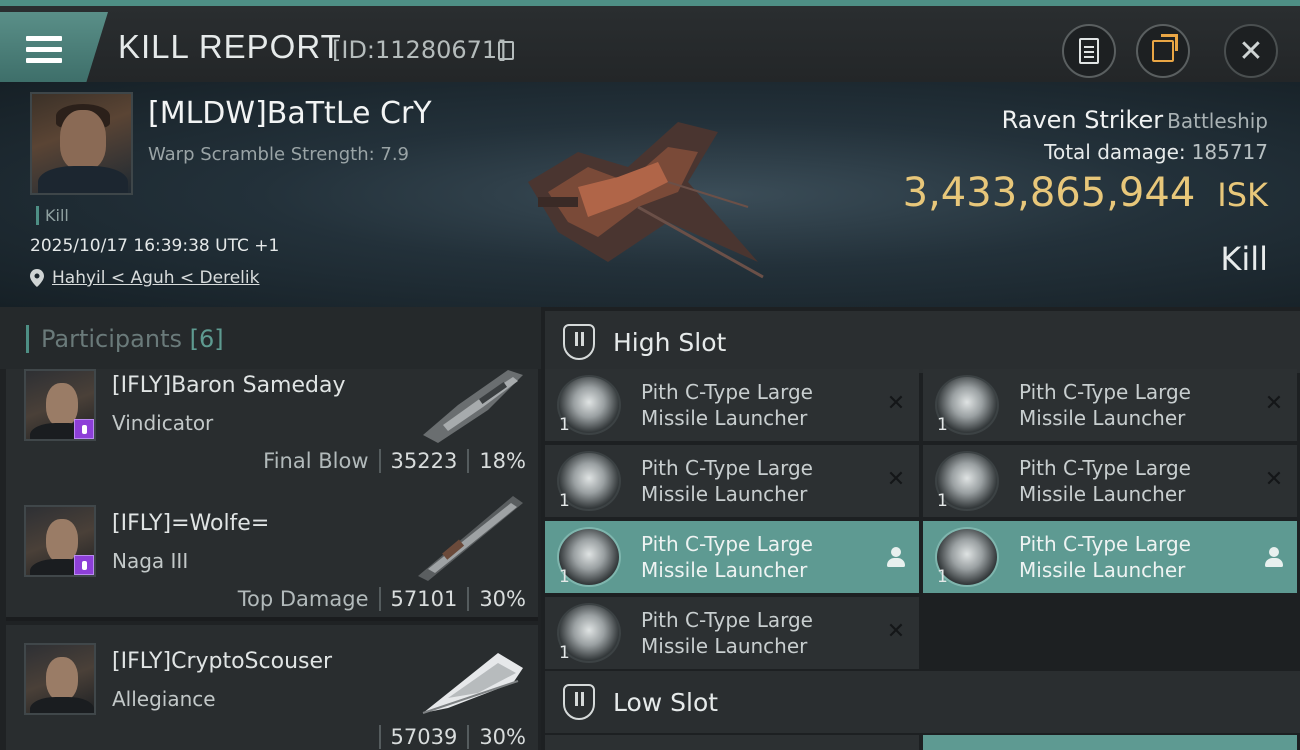 The height and width of the screenshot is (750, 1300). I want to click on participant-stats: Final Blow 35223 18%, so click(394, 461).